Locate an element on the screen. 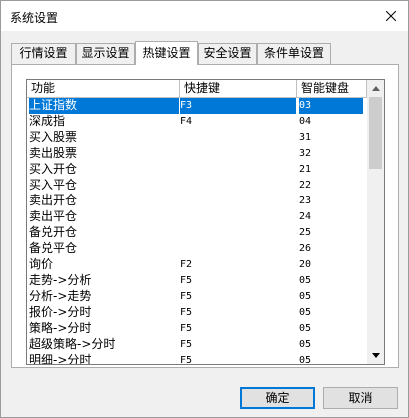 The width and height of the screenshot is (409, 418). vertical-scrollbar is located at coordinates (375, 222).